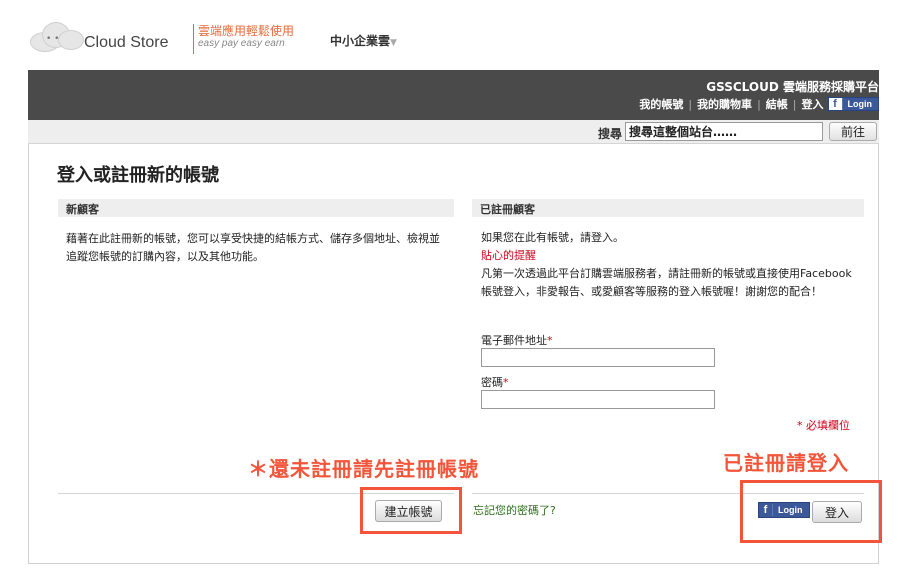  I want to click on slogan-zh: 雲端應用輕鬆使用, so click(246, 31).